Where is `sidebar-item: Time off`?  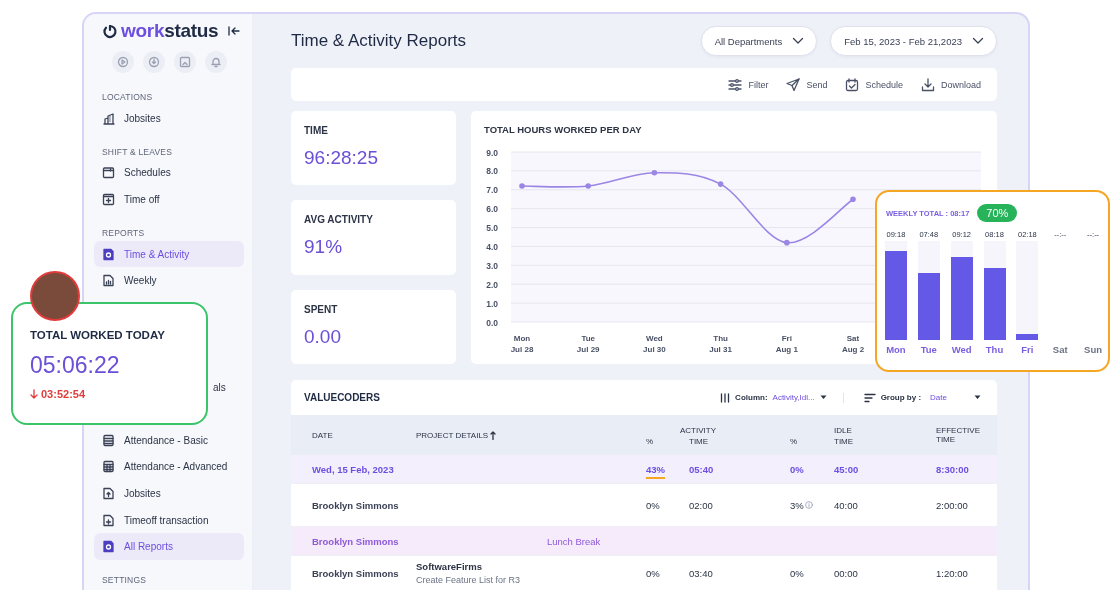
sidebar-item: Time off is located at coordinates (169, 199).